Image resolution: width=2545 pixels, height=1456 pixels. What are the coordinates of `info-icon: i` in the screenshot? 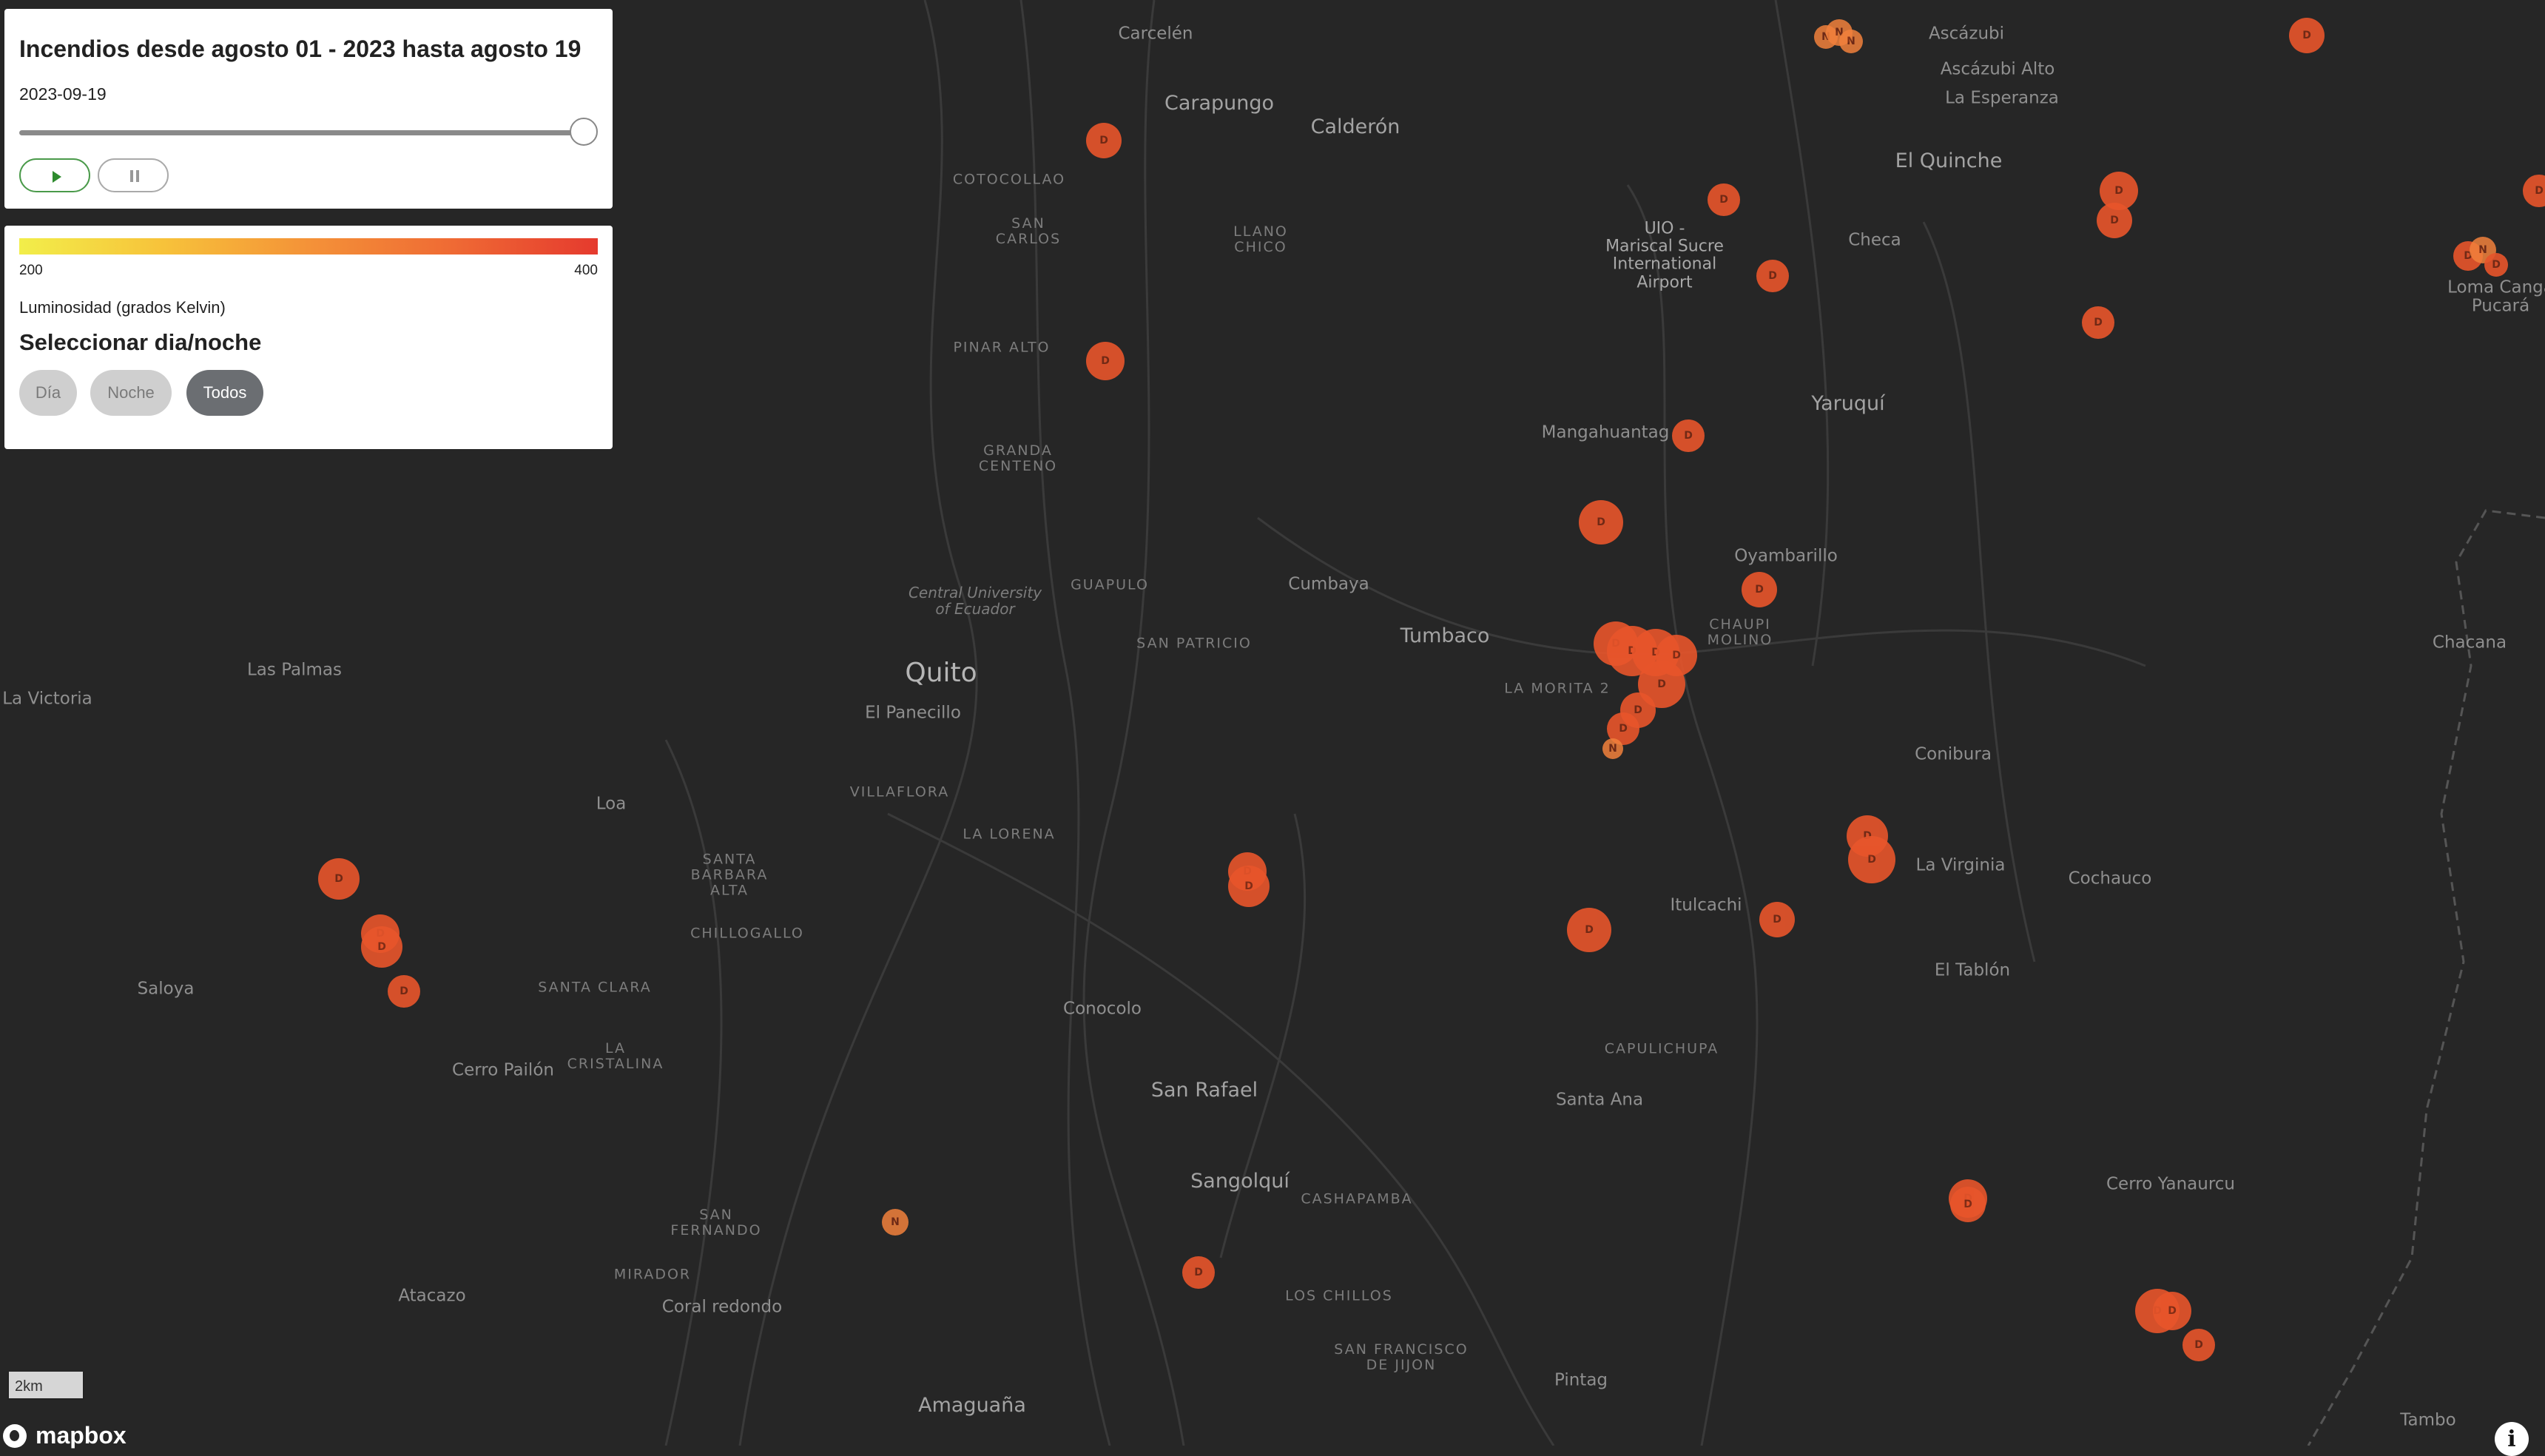 It's located at (2511, 1439).